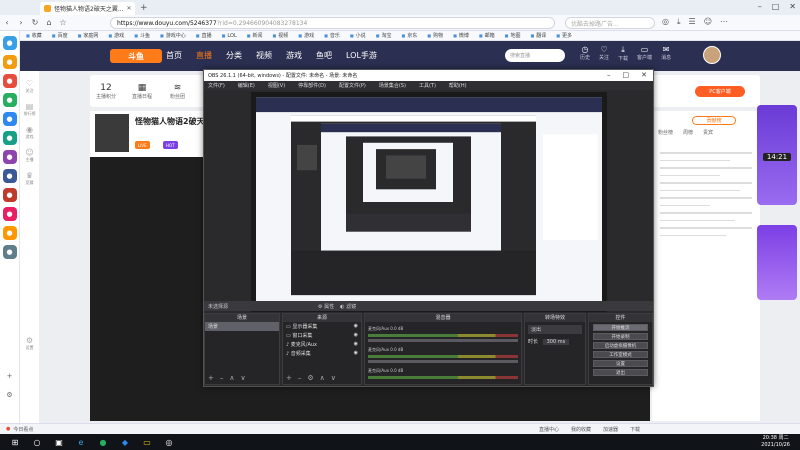 Image resolution: width=800 pixels, height=450 pixels. I want to click on bookmark-item: 直播, so click(204, 35).